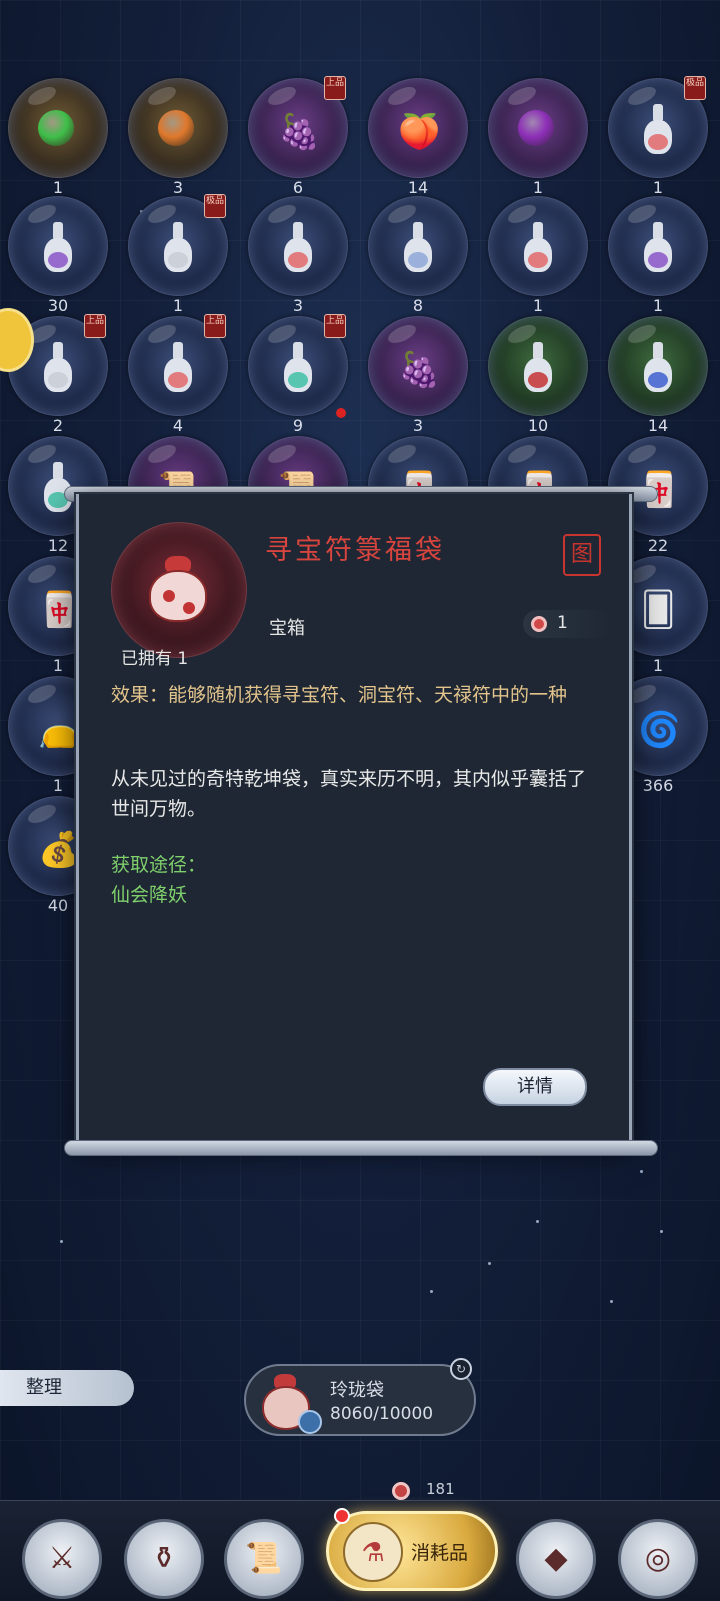 This screenshot has width=720, height=1601. I want to click on inventory-slot: 🍑 14, so click(418, 138).